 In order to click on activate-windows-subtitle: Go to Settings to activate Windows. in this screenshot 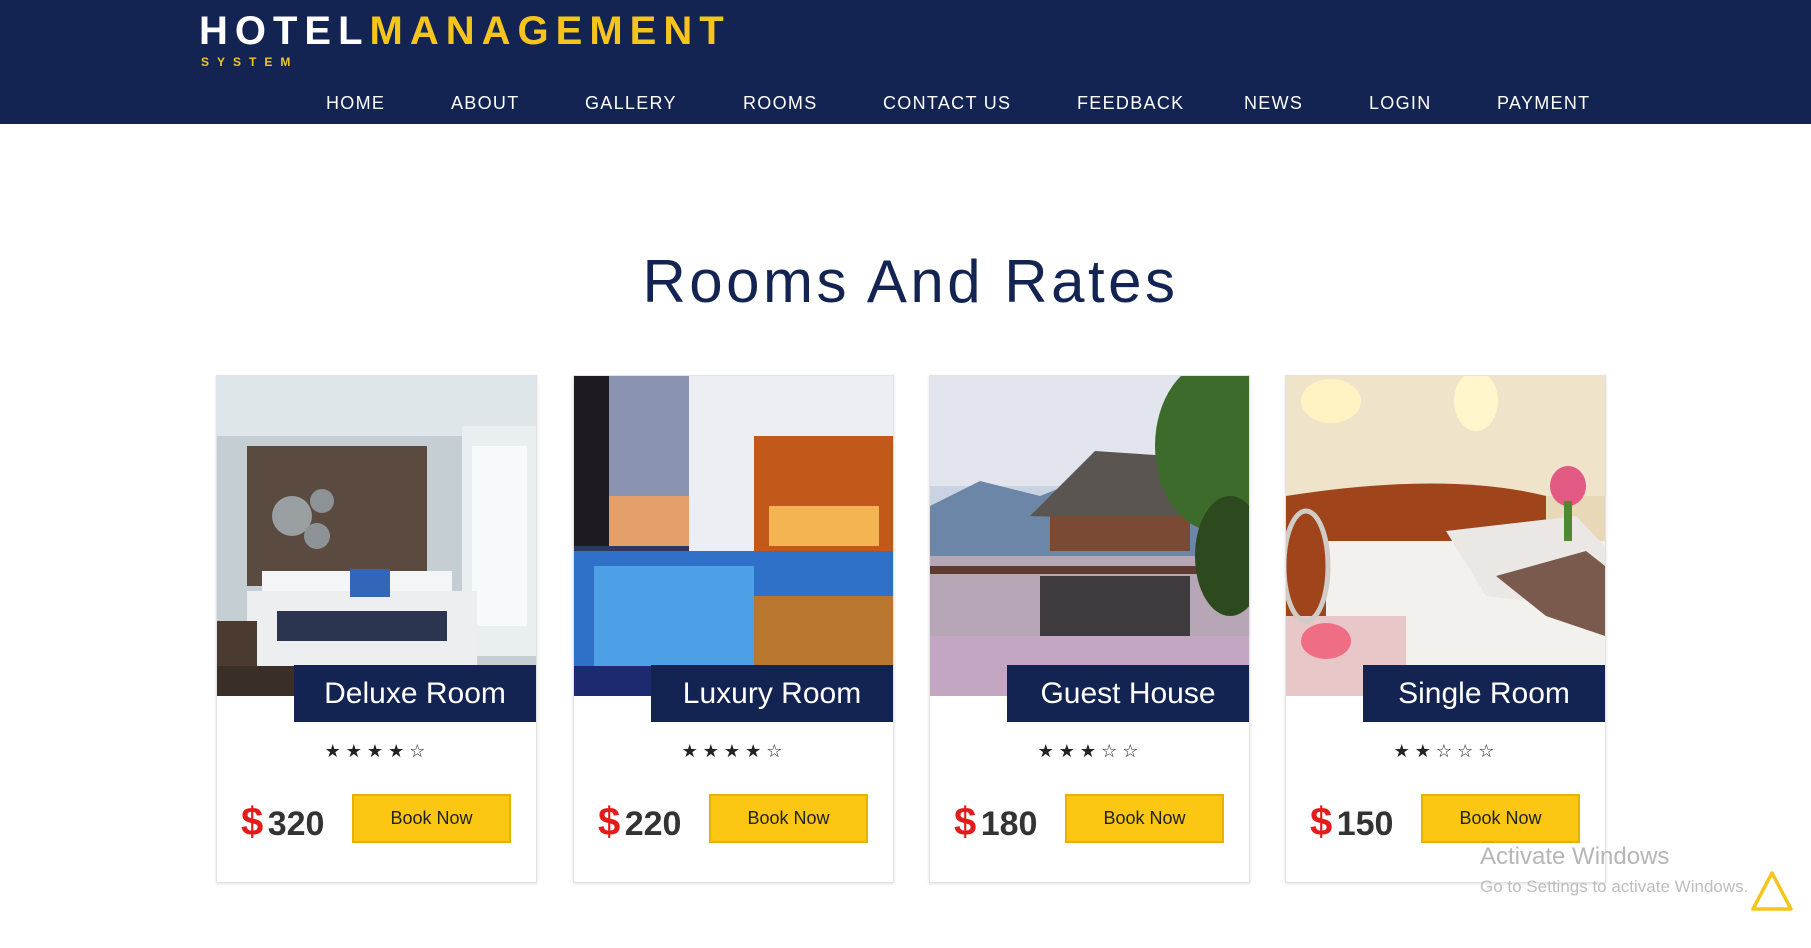, I will do `click(1614, 886)`.